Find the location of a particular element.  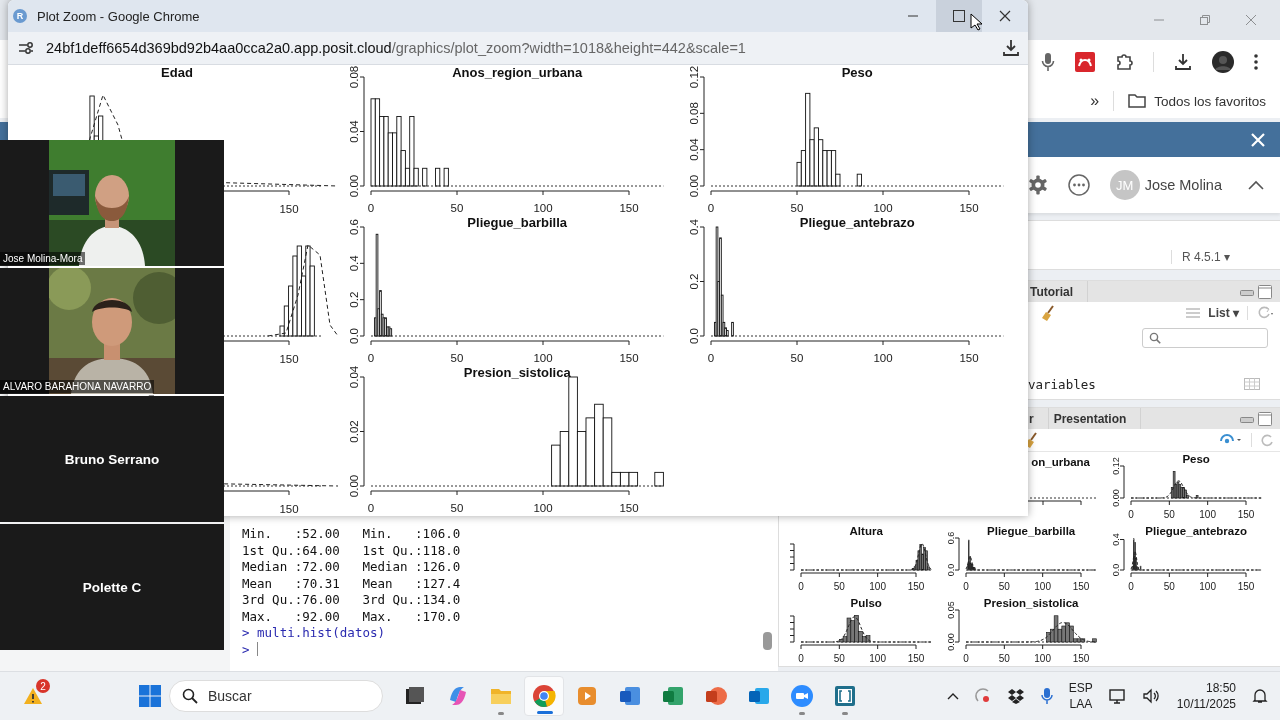

console-output-line: Median :72.00 Median :126.0 is located at coordinates (352, 567).